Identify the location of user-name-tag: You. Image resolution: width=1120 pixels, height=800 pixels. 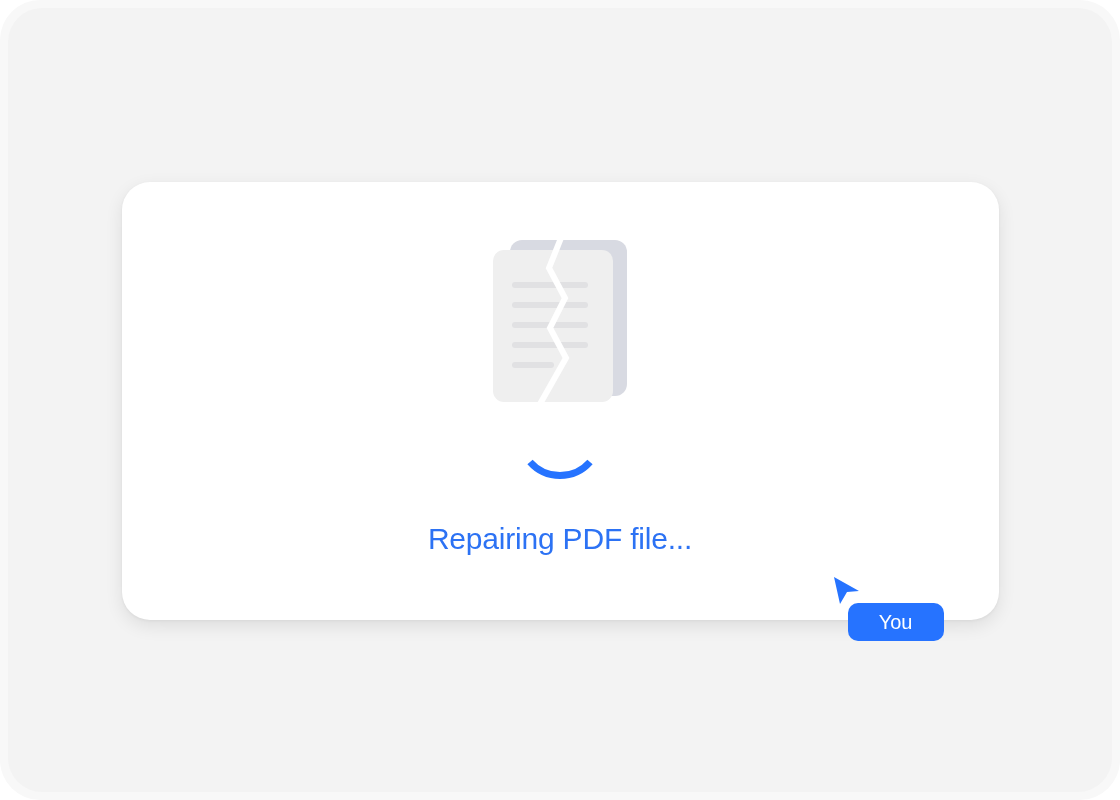
(895, 622).